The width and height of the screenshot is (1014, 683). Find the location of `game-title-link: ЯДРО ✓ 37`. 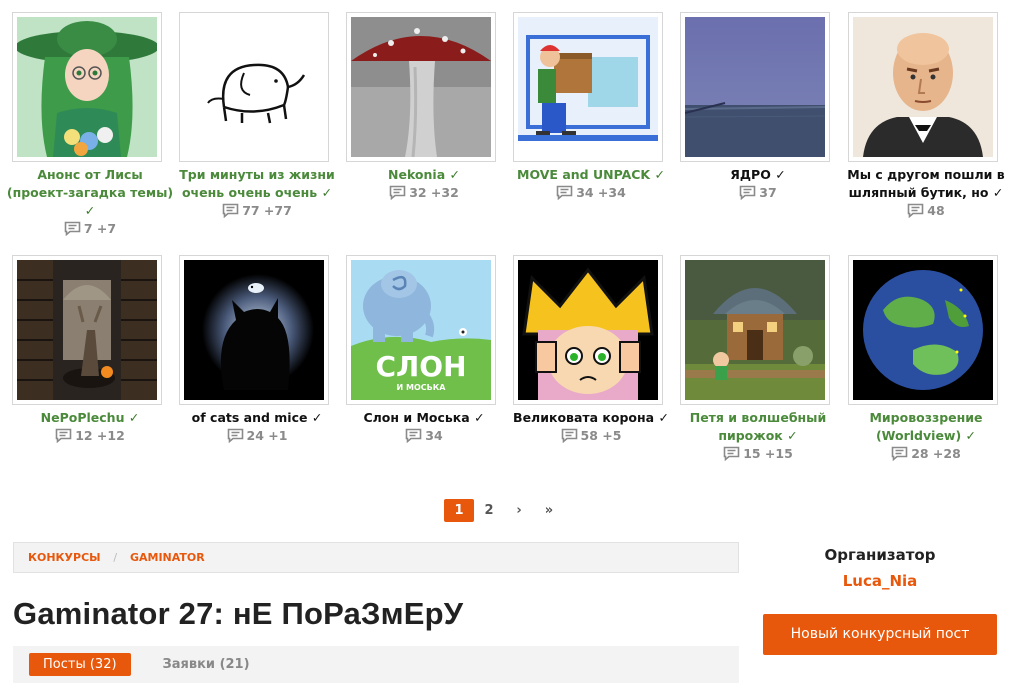

game-title-link: ЯДРО ✓ 37 is located at coordinates (758, 184).